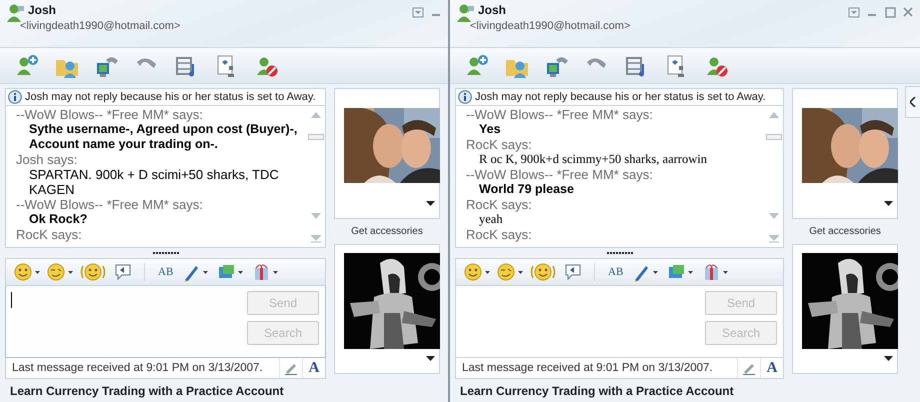 The width and height of the screenshot is (920, 402). What do you see at coordinates (908, 12) in the screenshot?
I see `close-icon` at bounding box center [908, 12].